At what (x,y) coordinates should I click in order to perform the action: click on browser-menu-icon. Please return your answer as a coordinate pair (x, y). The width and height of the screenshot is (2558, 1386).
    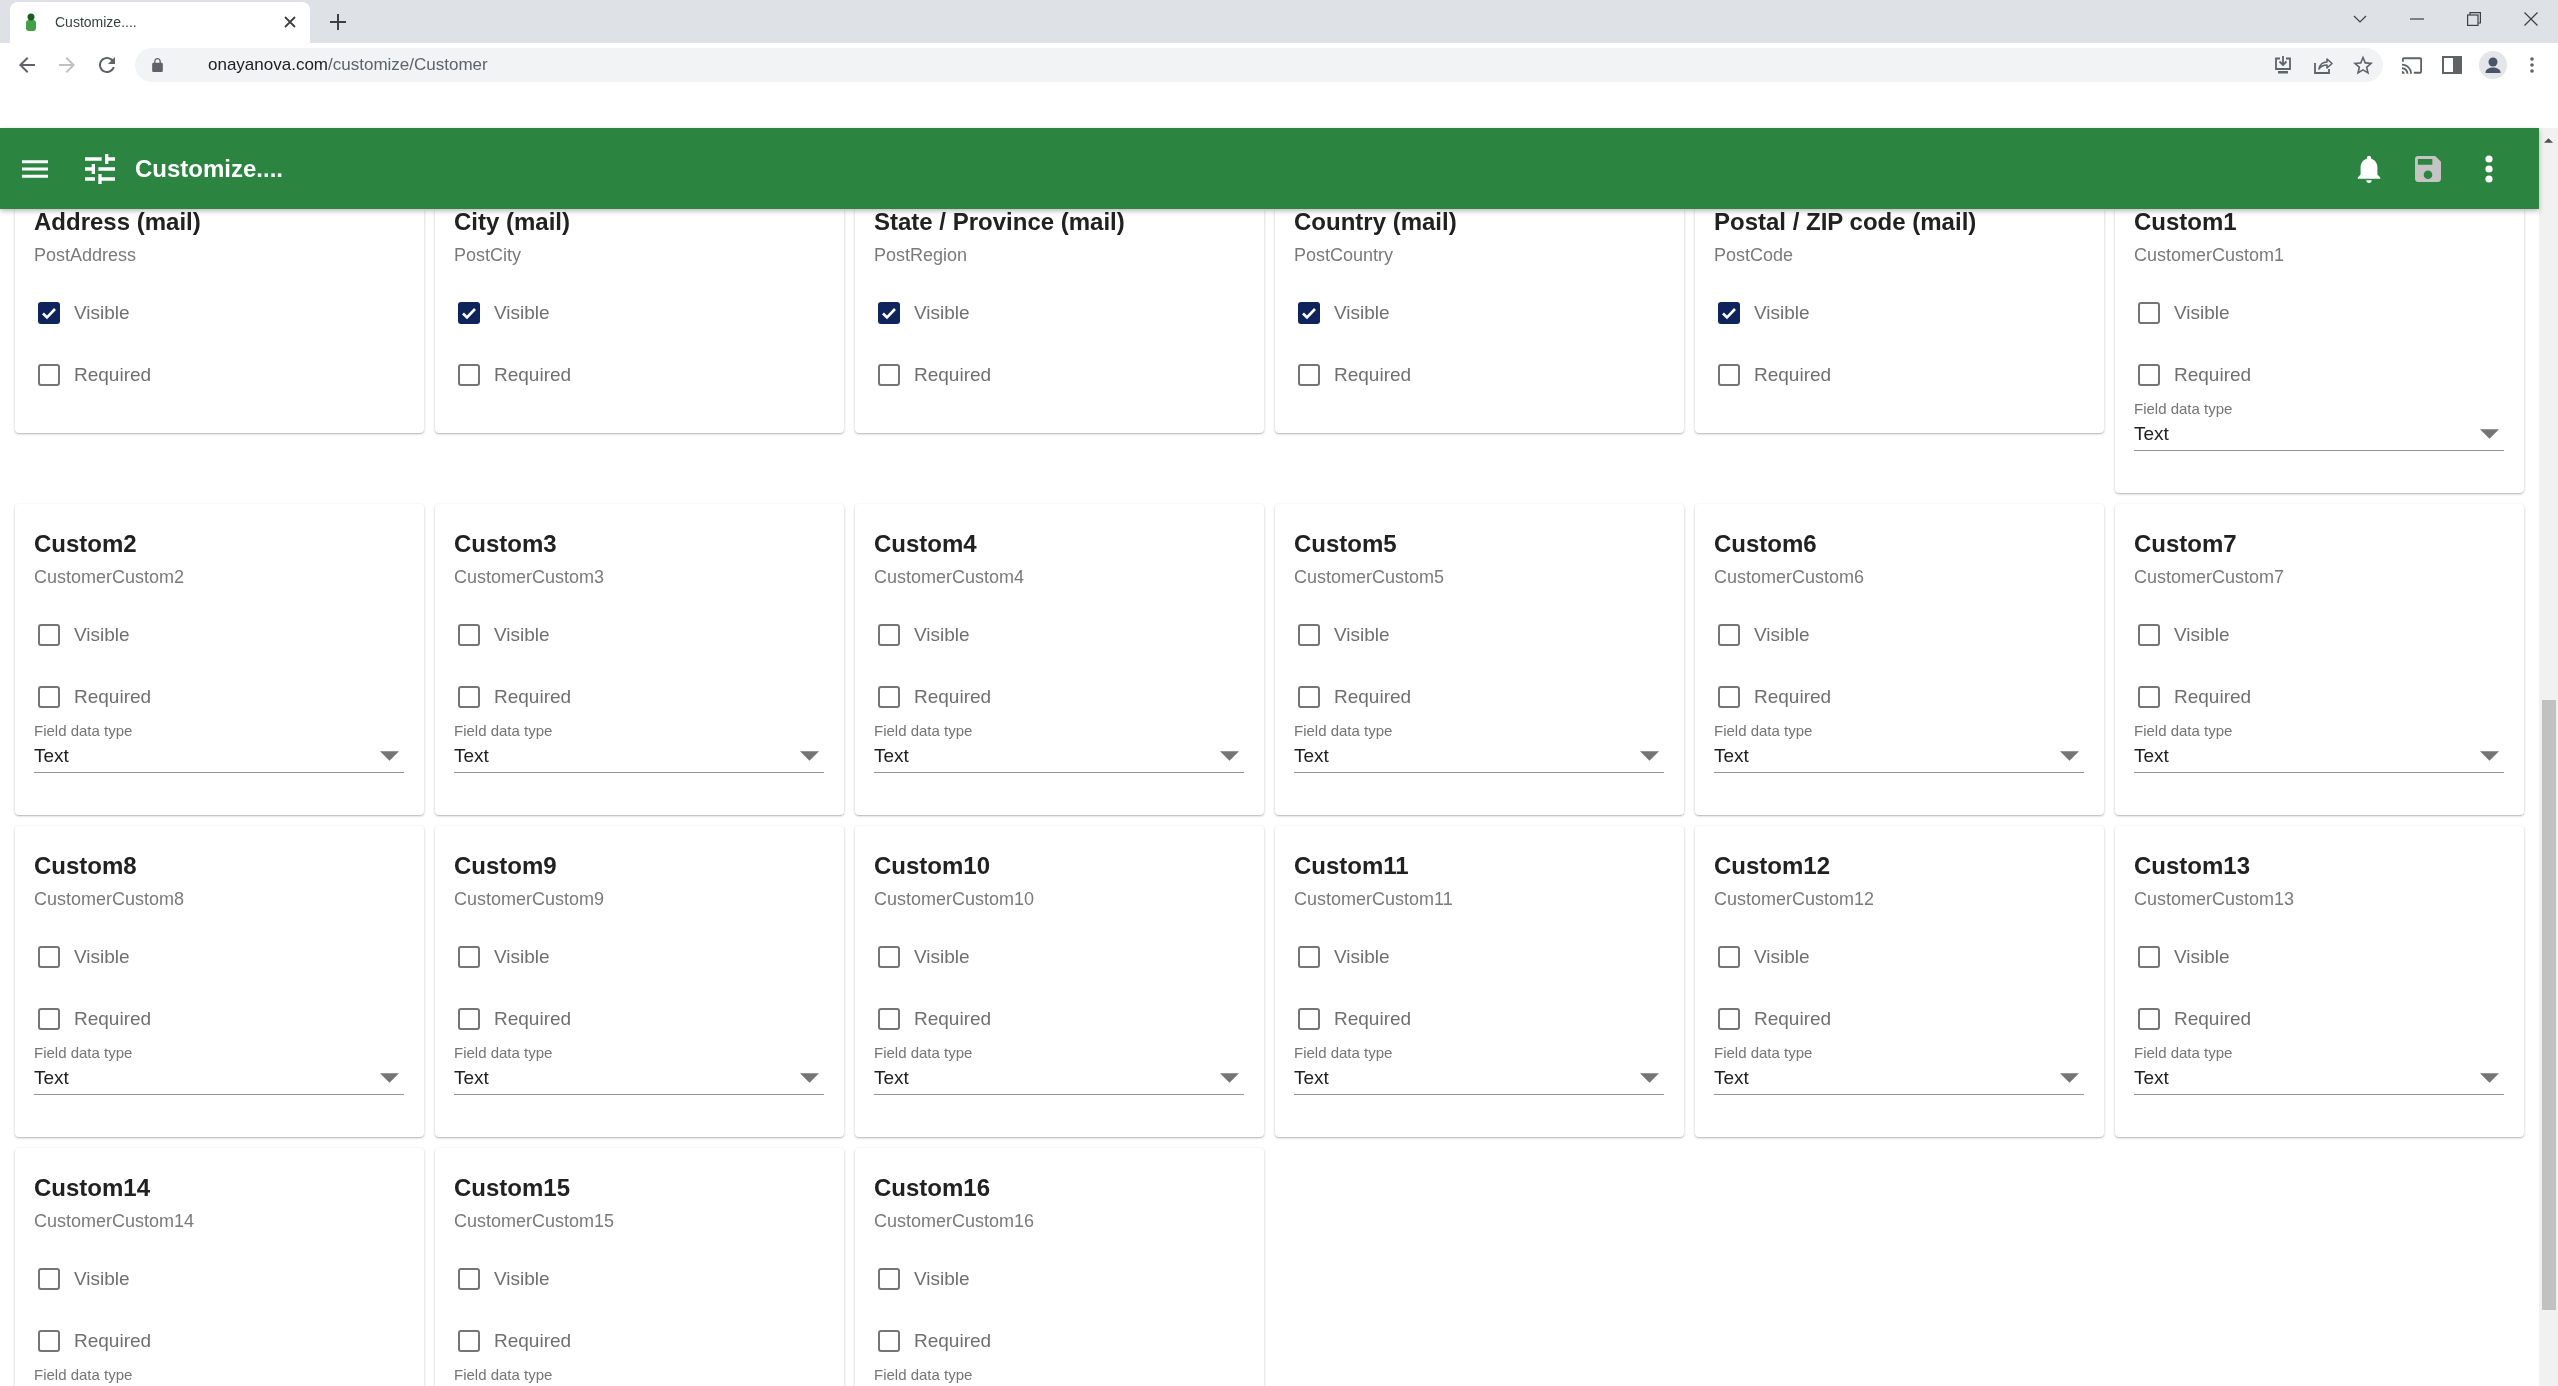
    Looking at the image, I should click on (2532, 65).